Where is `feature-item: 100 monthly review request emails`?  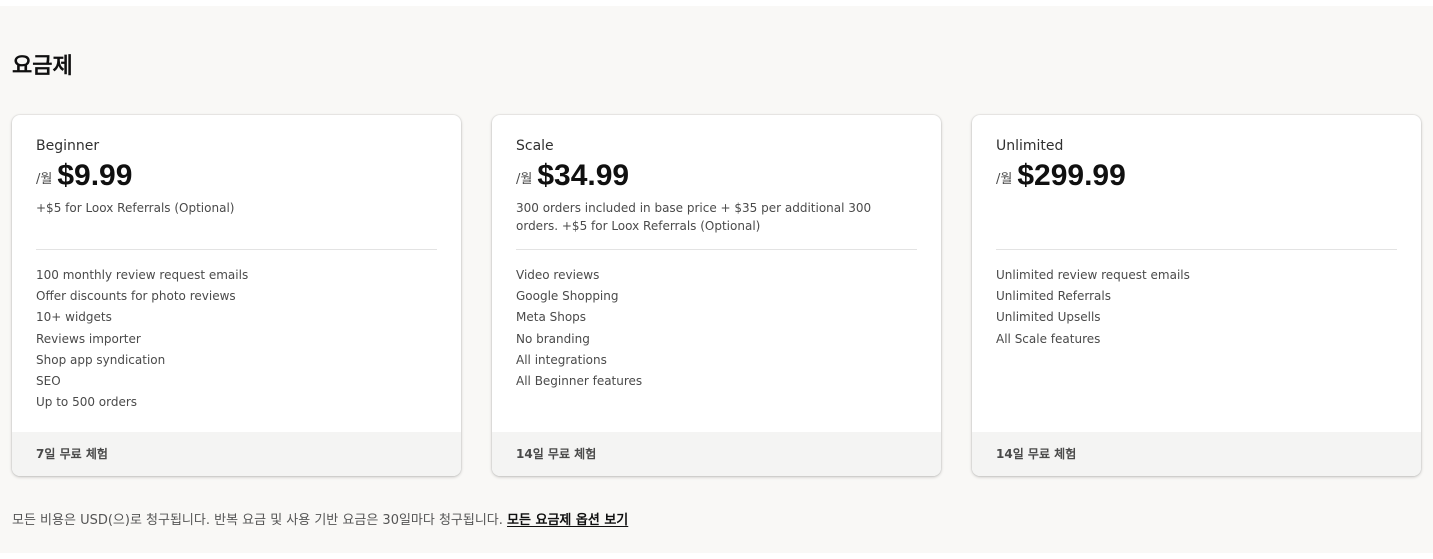
feature-item: 100 monthly review request emails is located at coordinates (142, 275).